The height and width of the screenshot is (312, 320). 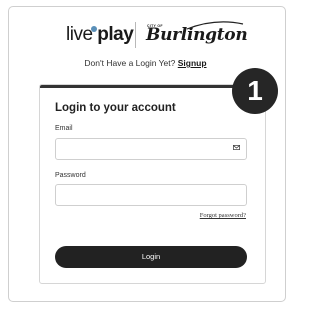 What do you see at coordinates (192, 63) in the screenshot?
I see `signup-link: Signup` at bounding box center [192, 63].